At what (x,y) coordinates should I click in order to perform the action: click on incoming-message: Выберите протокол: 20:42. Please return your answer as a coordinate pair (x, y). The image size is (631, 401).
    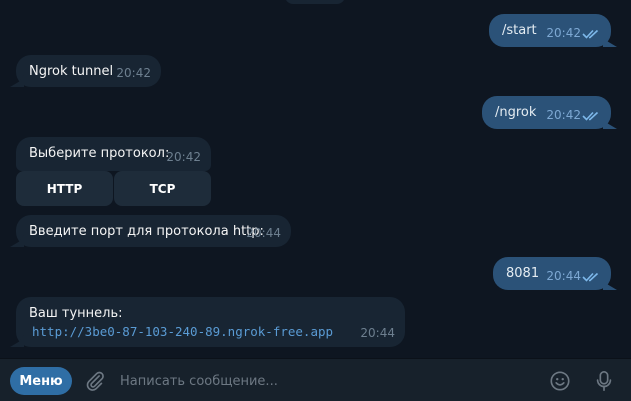
    Looking at the image, I should click on (113, 154).